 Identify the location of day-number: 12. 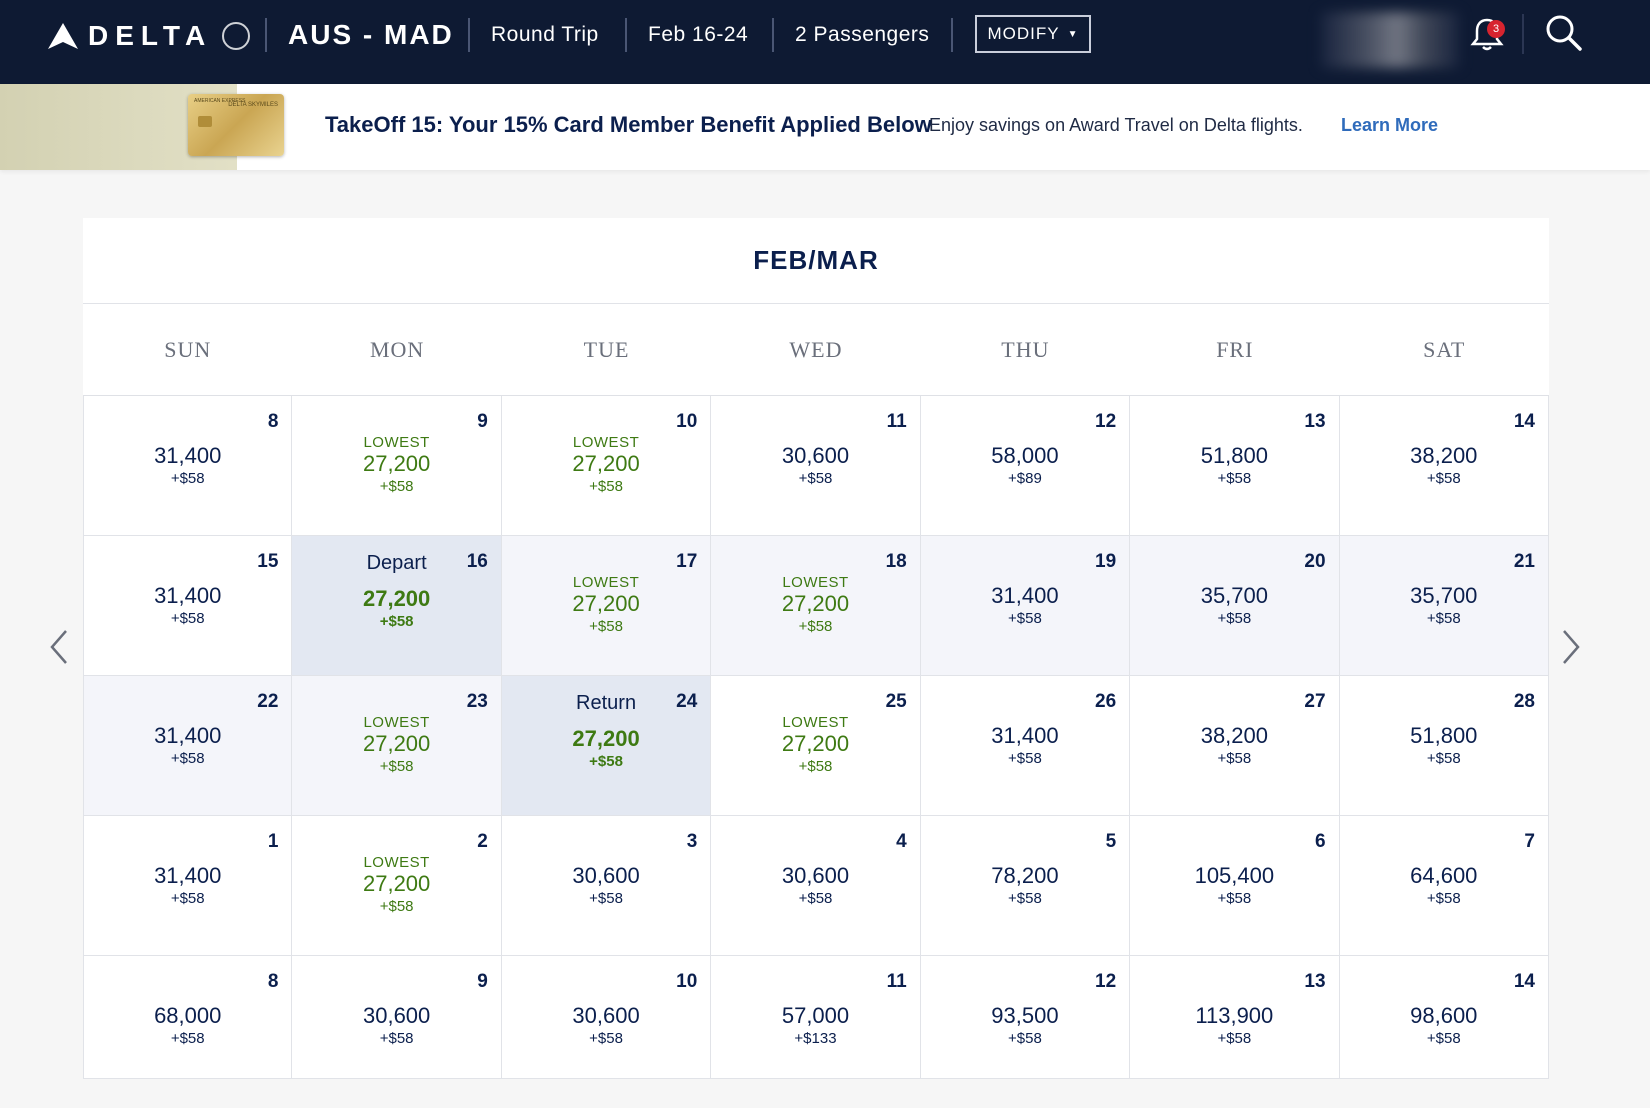
(1106, 421).